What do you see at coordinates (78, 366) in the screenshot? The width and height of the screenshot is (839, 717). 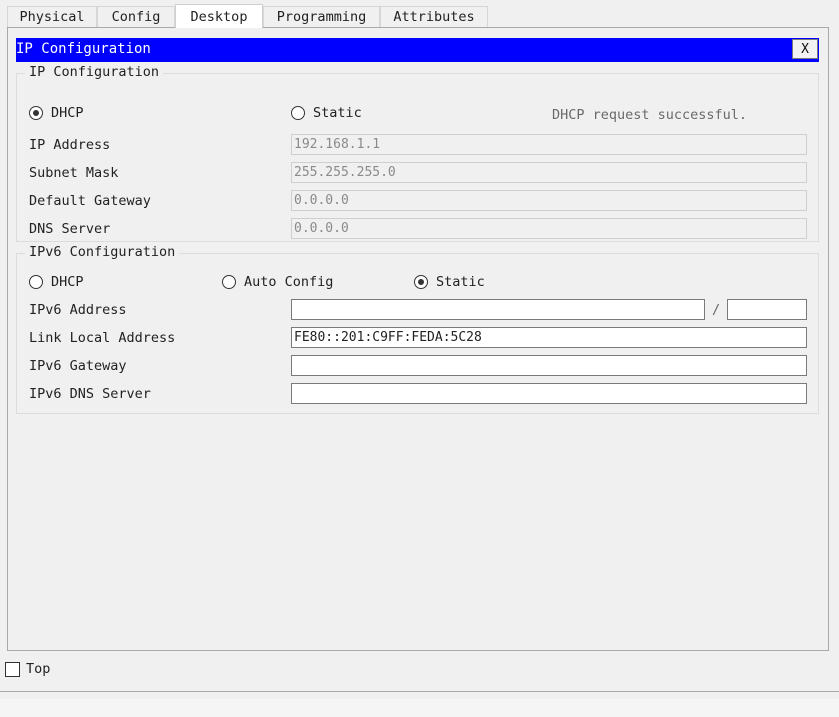 I see `ipv6-gateway-label: IPv6 Gateway` at bounding box center [78, 366].